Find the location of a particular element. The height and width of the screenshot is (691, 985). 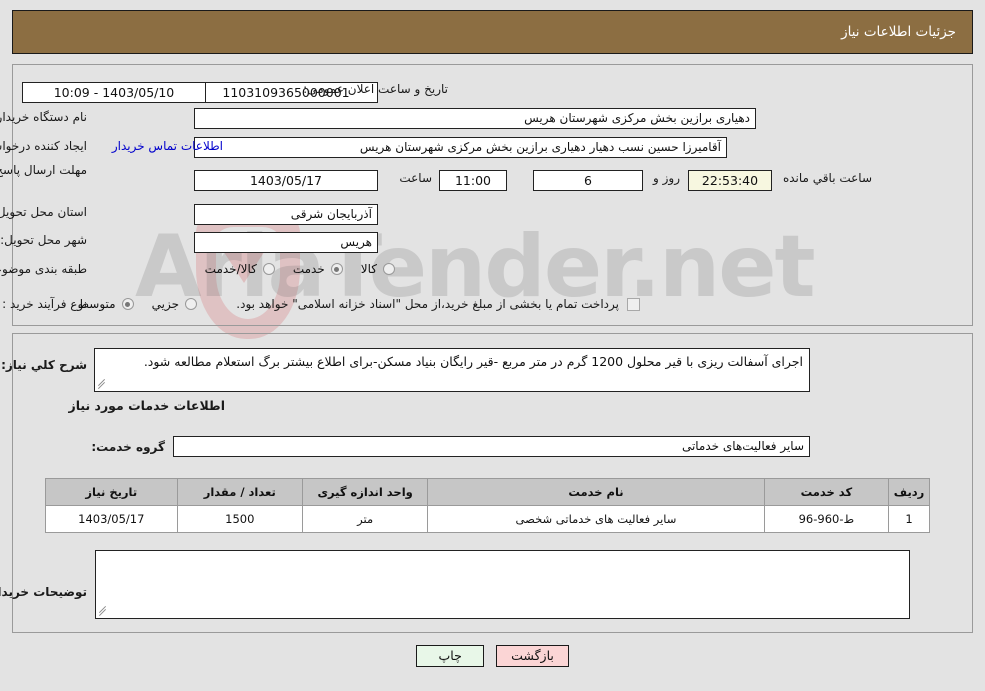

description-label: شرح کلي نیاز: is located at coordinates (44, 365).